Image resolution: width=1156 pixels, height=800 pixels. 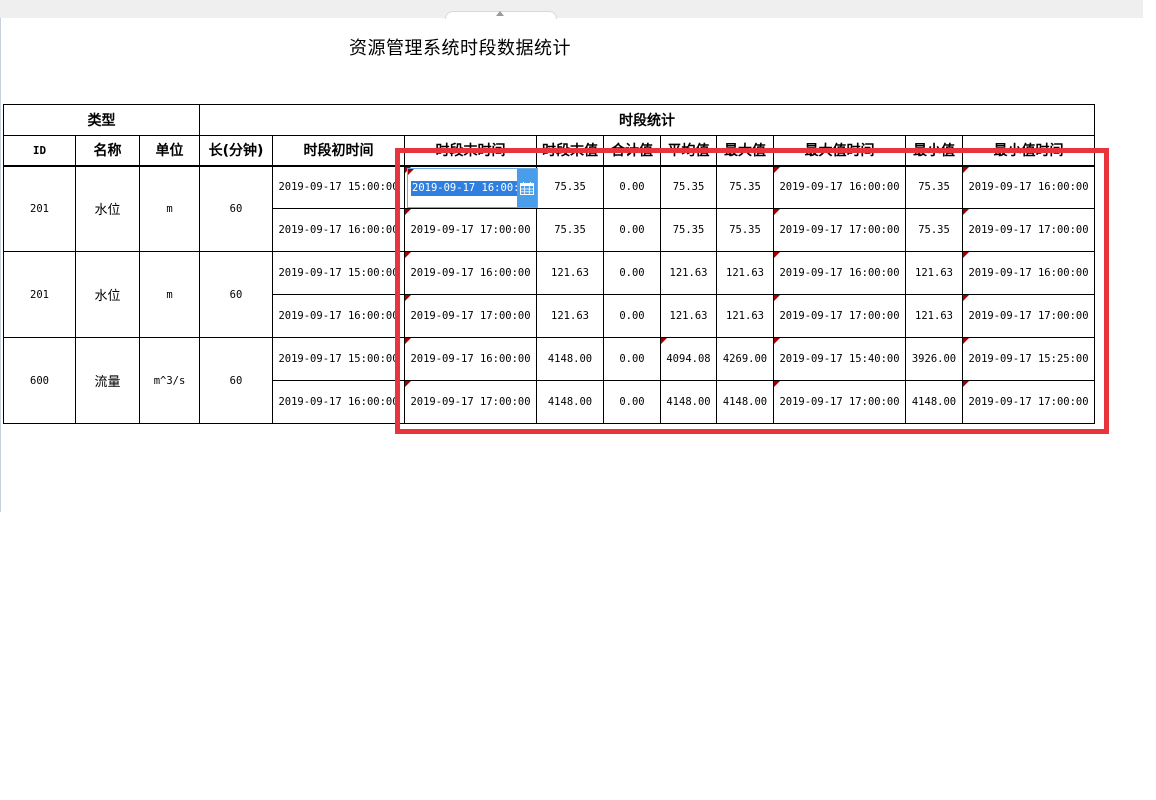 What do you see at coordinates (934, 402) in the screenshot?
I see `cell-min-value: 4148.00` at bounding box center [934, 402].